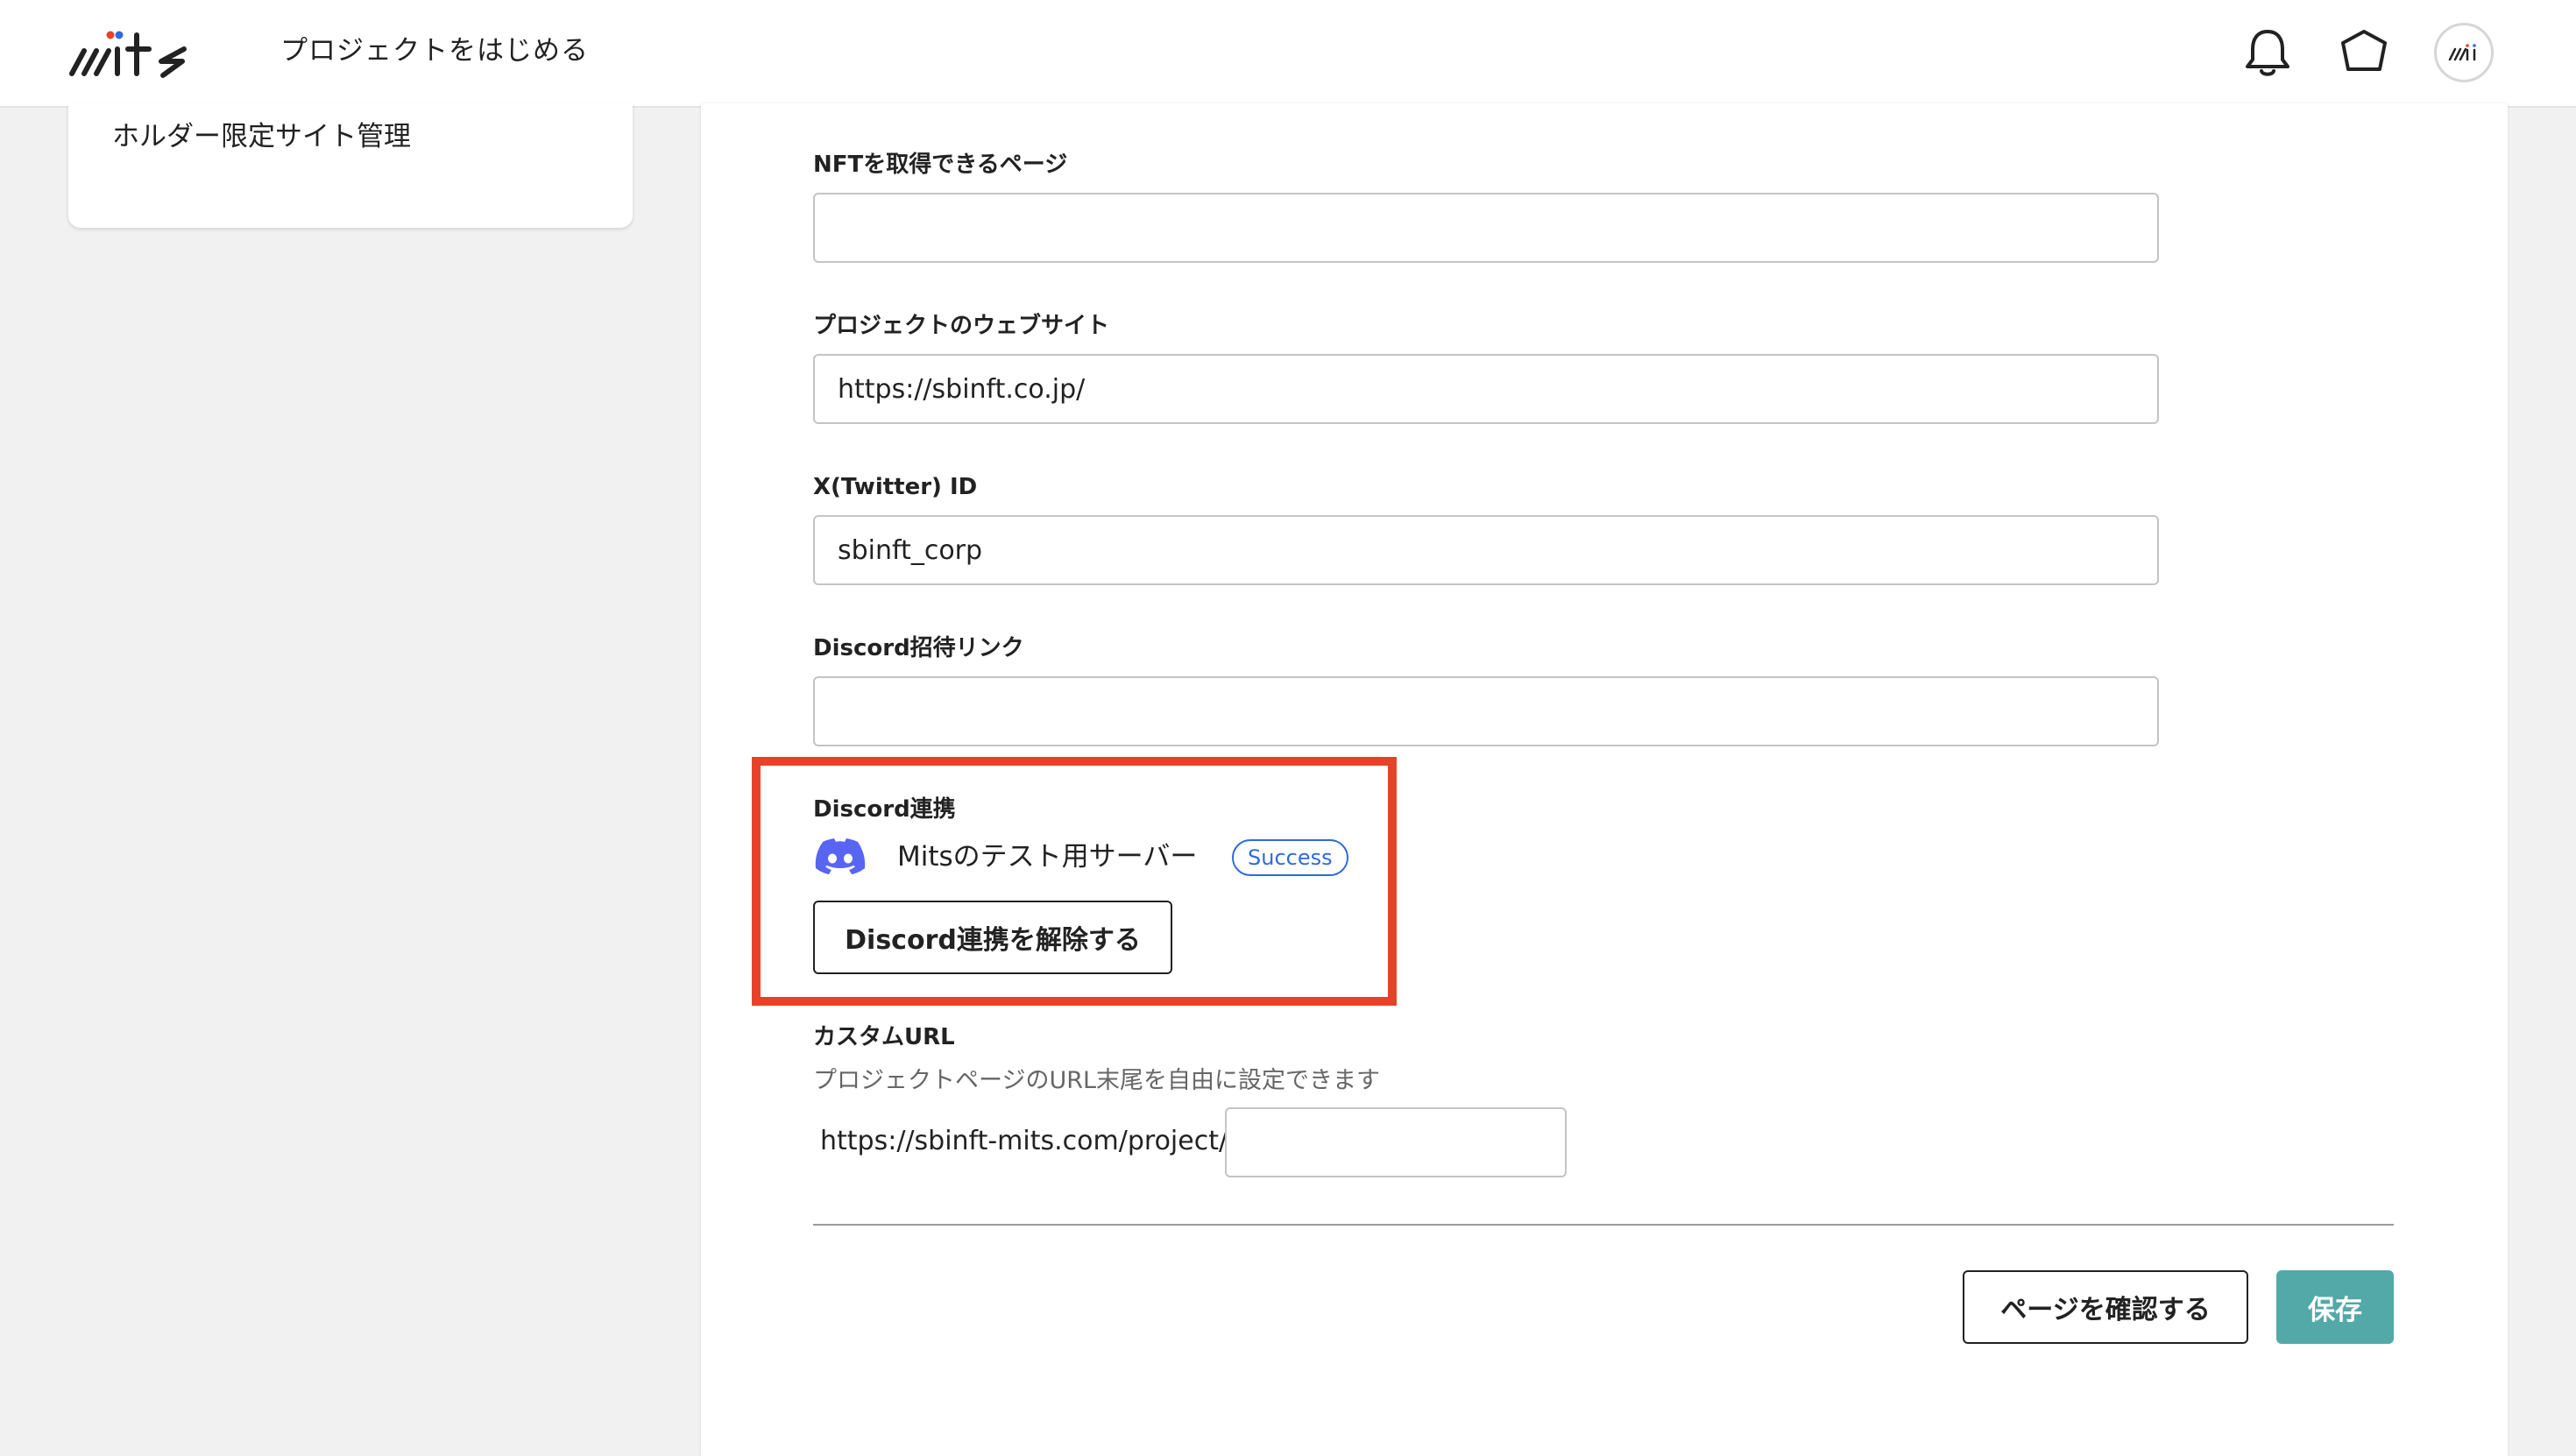 This screenshot has height=1456, width=2576. Describe the element at coordinates (918, 648) in the screenshot. I see `discord-invite-label: Discord招待リンク` at that location.